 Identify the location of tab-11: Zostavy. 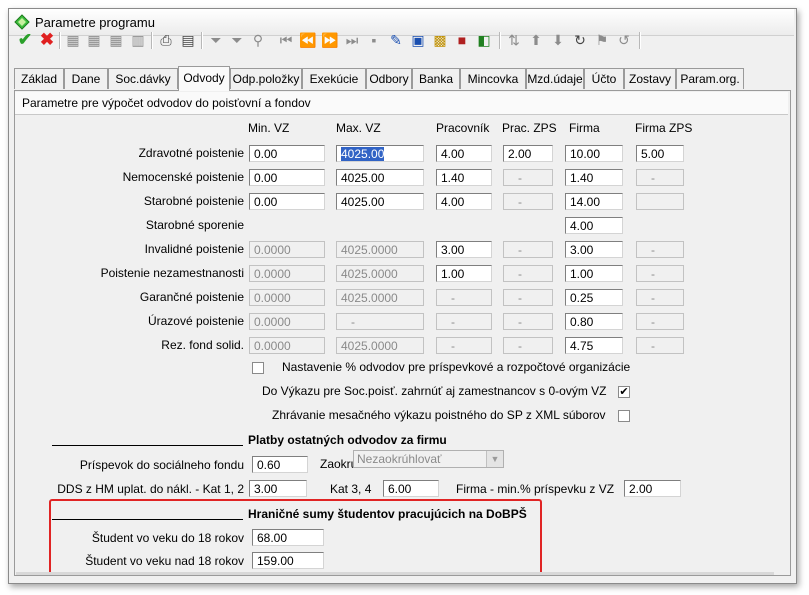
(650, 78).